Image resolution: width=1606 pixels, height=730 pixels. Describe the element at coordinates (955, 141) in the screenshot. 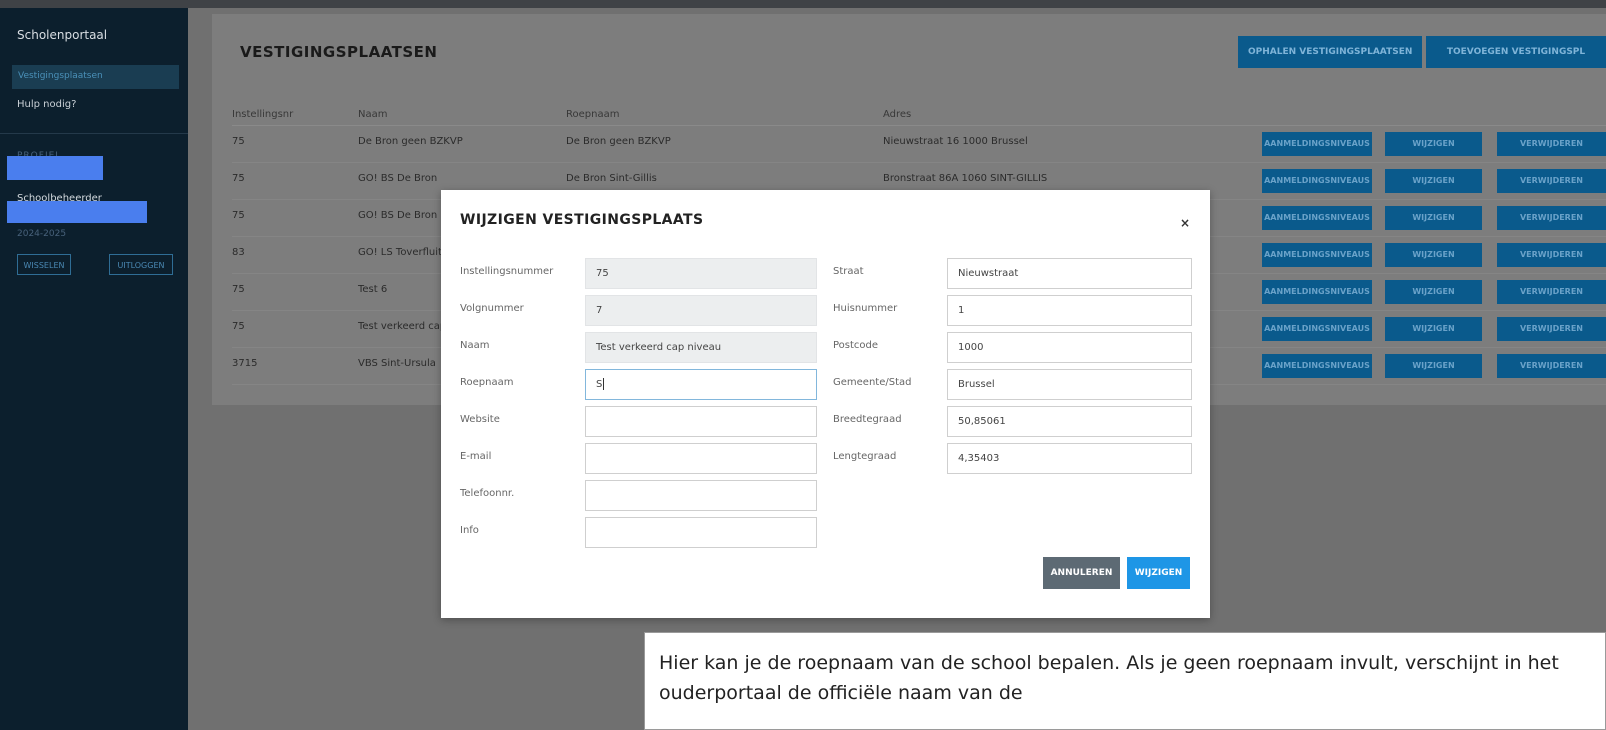

I see `cell-adres: Nieuwstraat 16 1000 Brussel` at that location.